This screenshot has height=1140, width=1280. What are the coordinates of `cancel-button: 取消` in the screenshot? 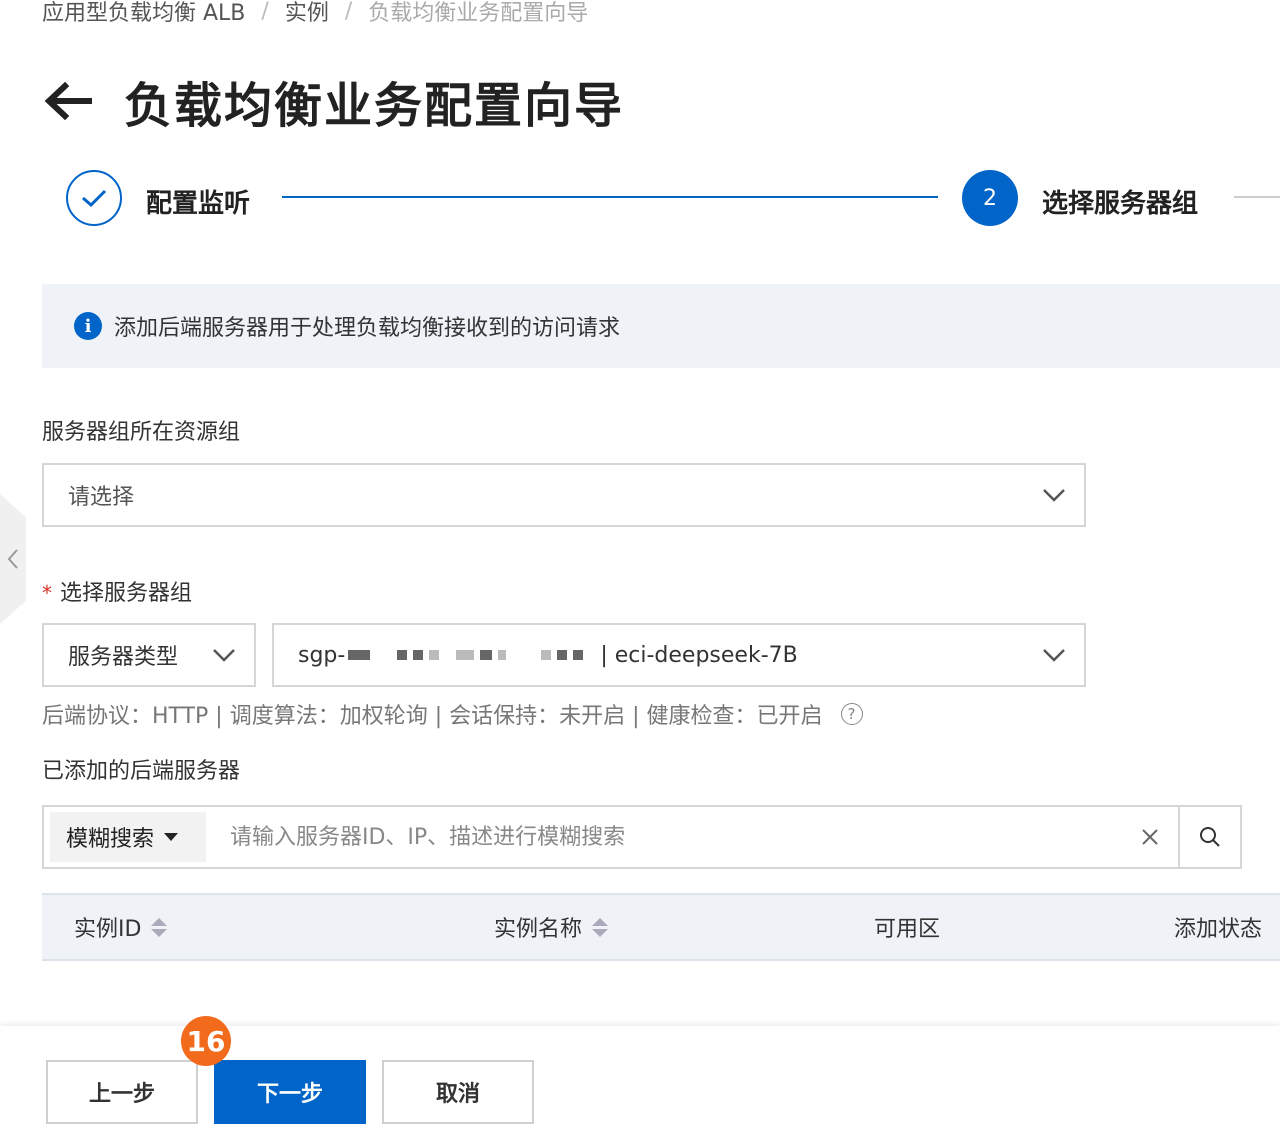 It's located at (458, 1092).